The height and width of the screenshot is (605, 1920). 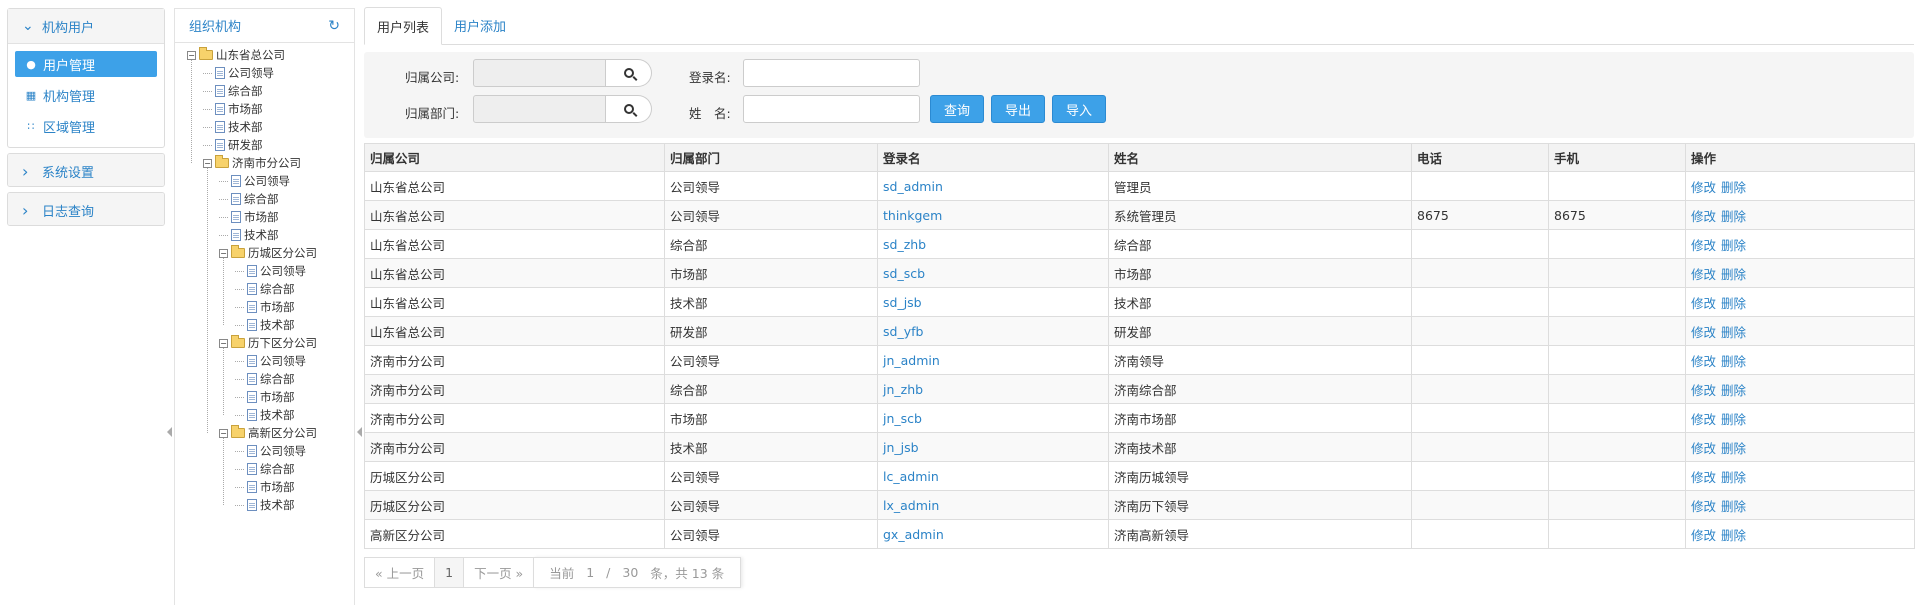 What do you see at coordinates (1018, 109) in the screenshot?
I see `export-button: 导出` at bounding box center [1018, 109].